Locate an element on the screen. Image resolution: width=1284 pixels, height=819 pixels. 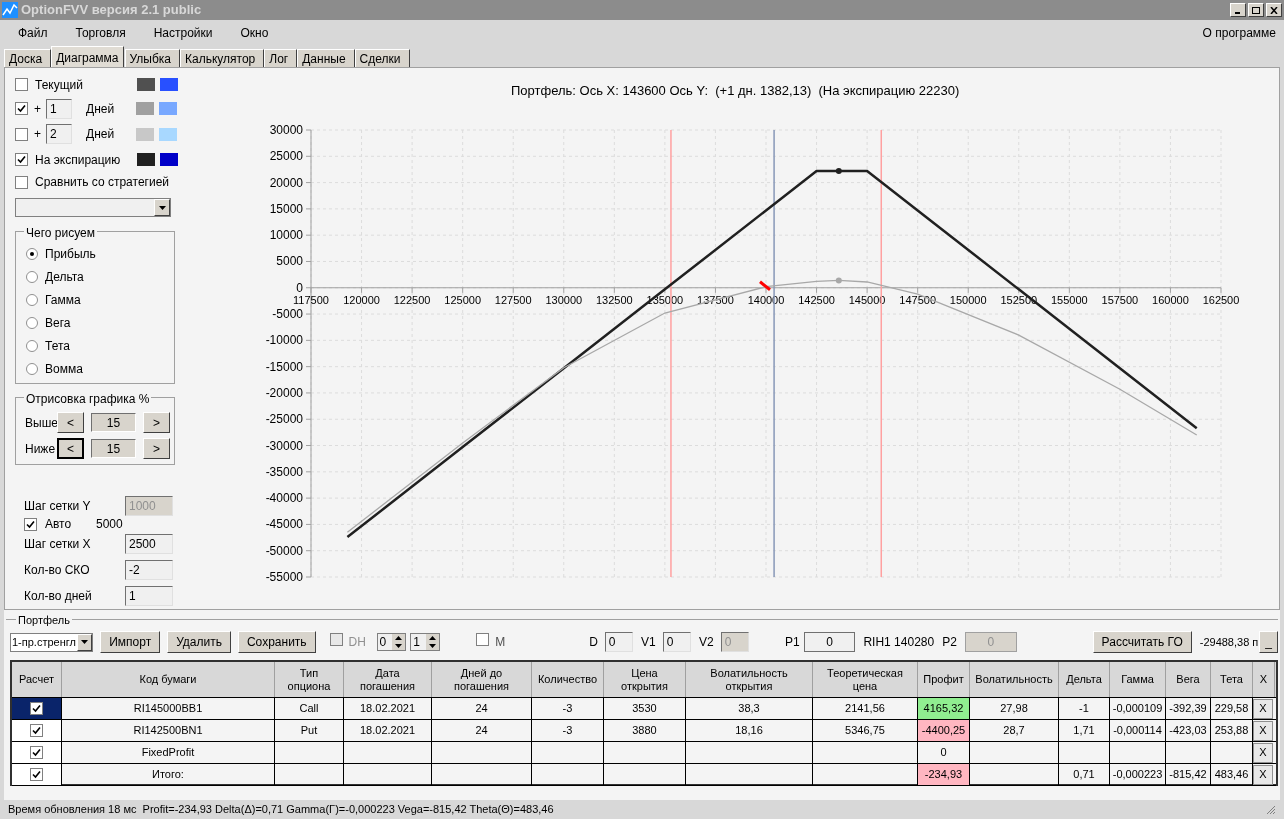
checkbox-label: Сравнить со стратегией is located at coordinates (102, 183).